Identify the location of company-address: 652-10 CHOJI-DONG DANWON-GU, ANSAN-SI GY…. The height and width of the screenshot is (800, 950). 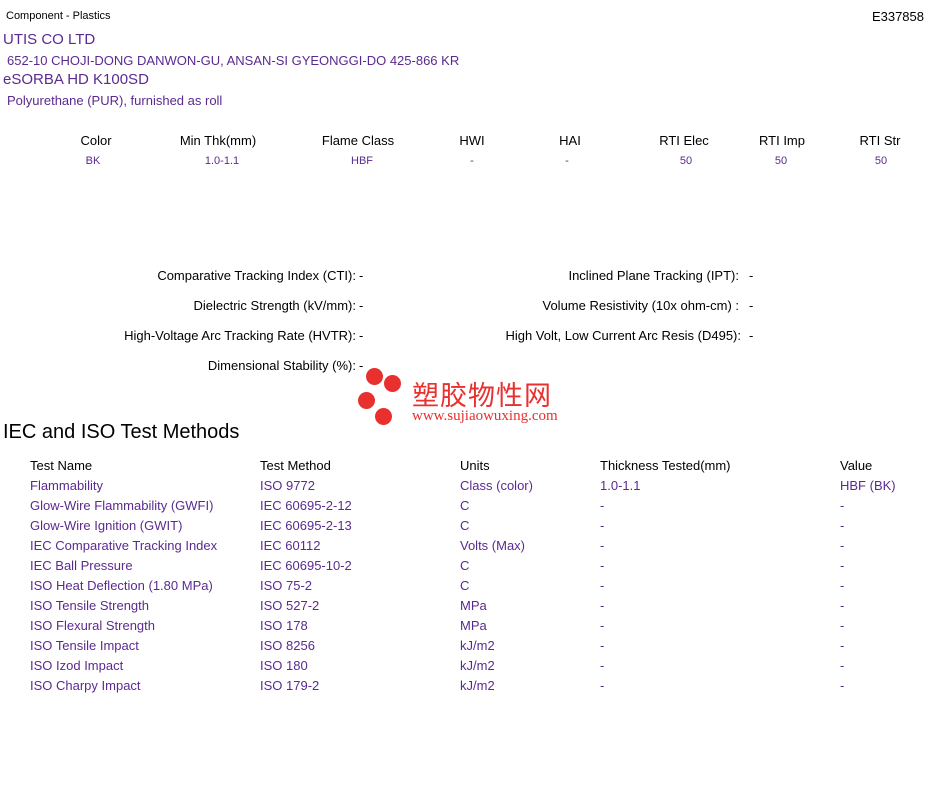
(233, 60).